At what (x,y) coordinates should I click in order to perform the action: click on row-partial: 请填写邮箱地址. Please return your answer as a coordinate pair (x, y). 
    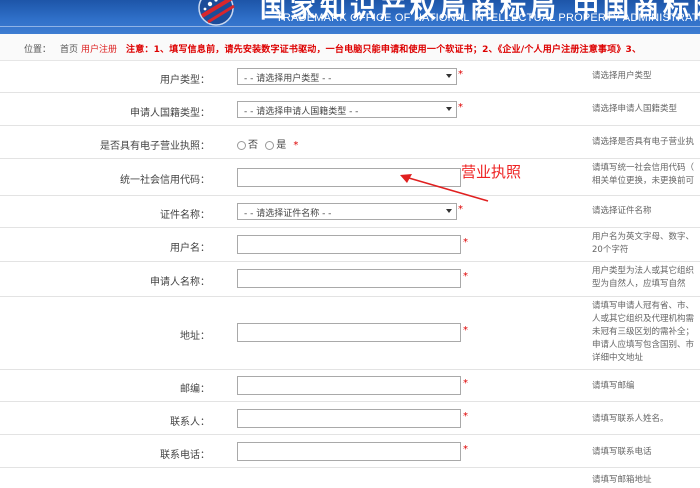
    Looking at the image, I should click on (350, 478).